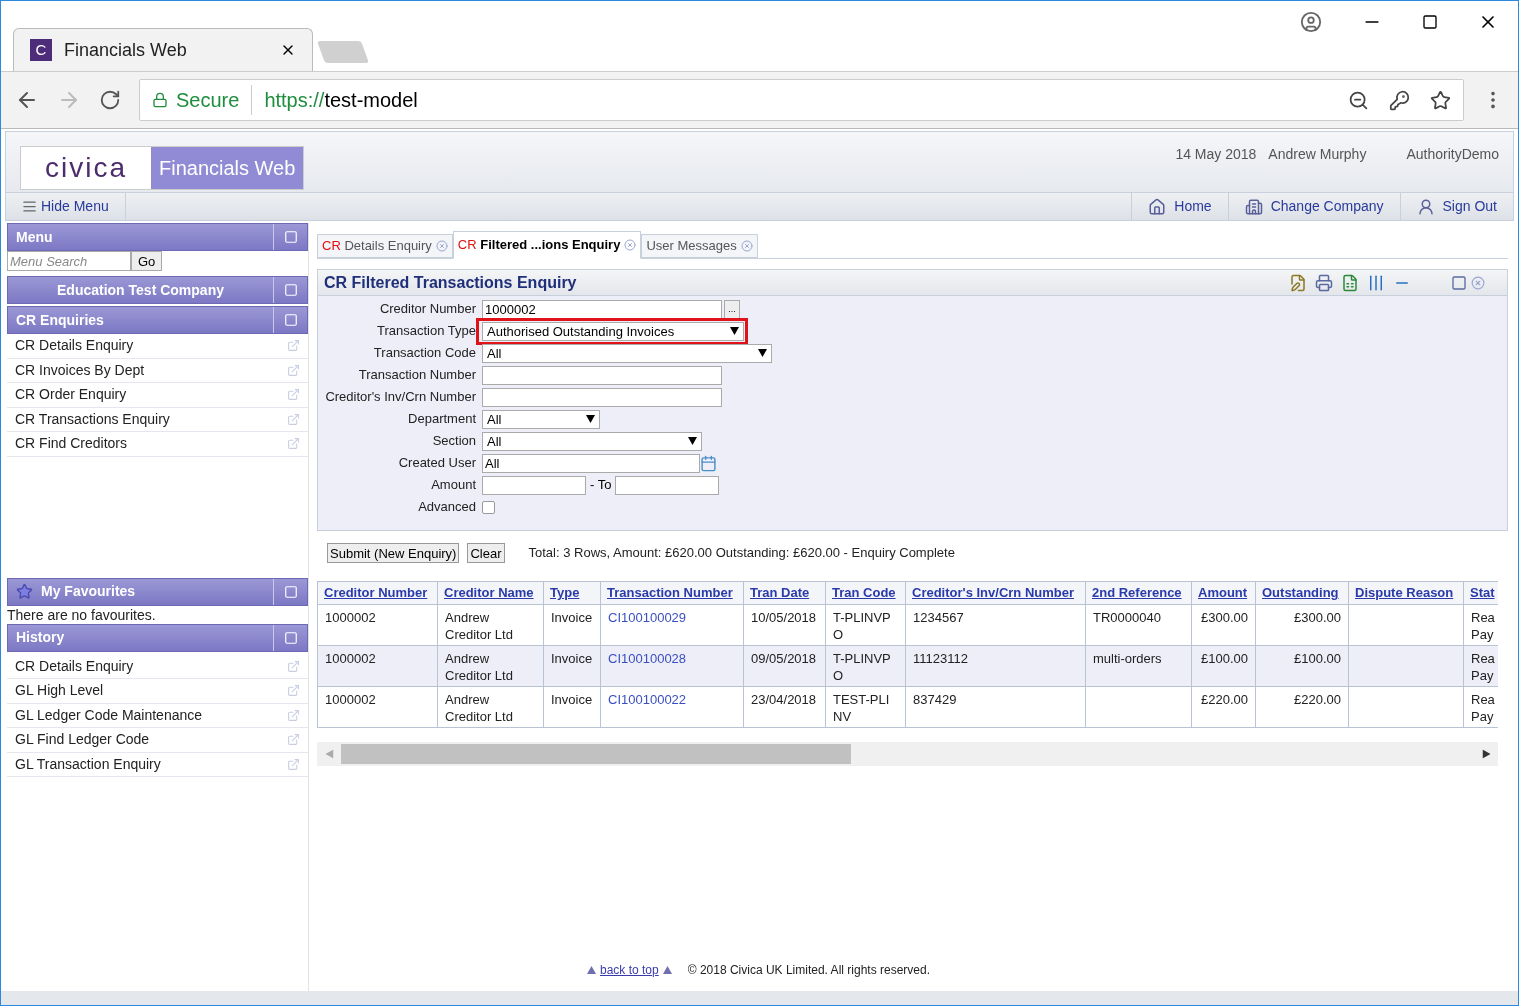  I want to click on reload-icon, so click(110, 100).